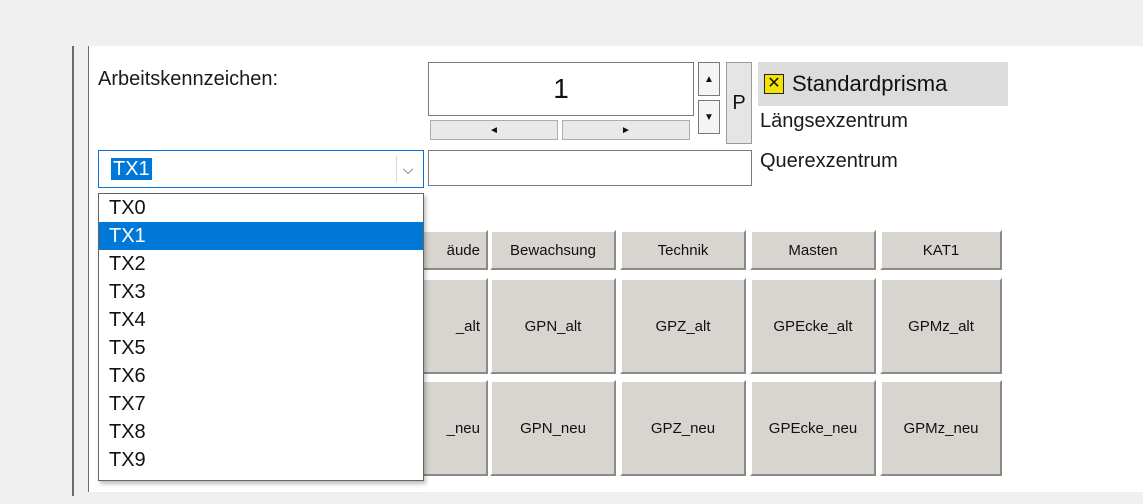 The height and width of the screenshot is (504, 1143). I want to click on dropdown-option-tx0: TX0, so click(261, 208).